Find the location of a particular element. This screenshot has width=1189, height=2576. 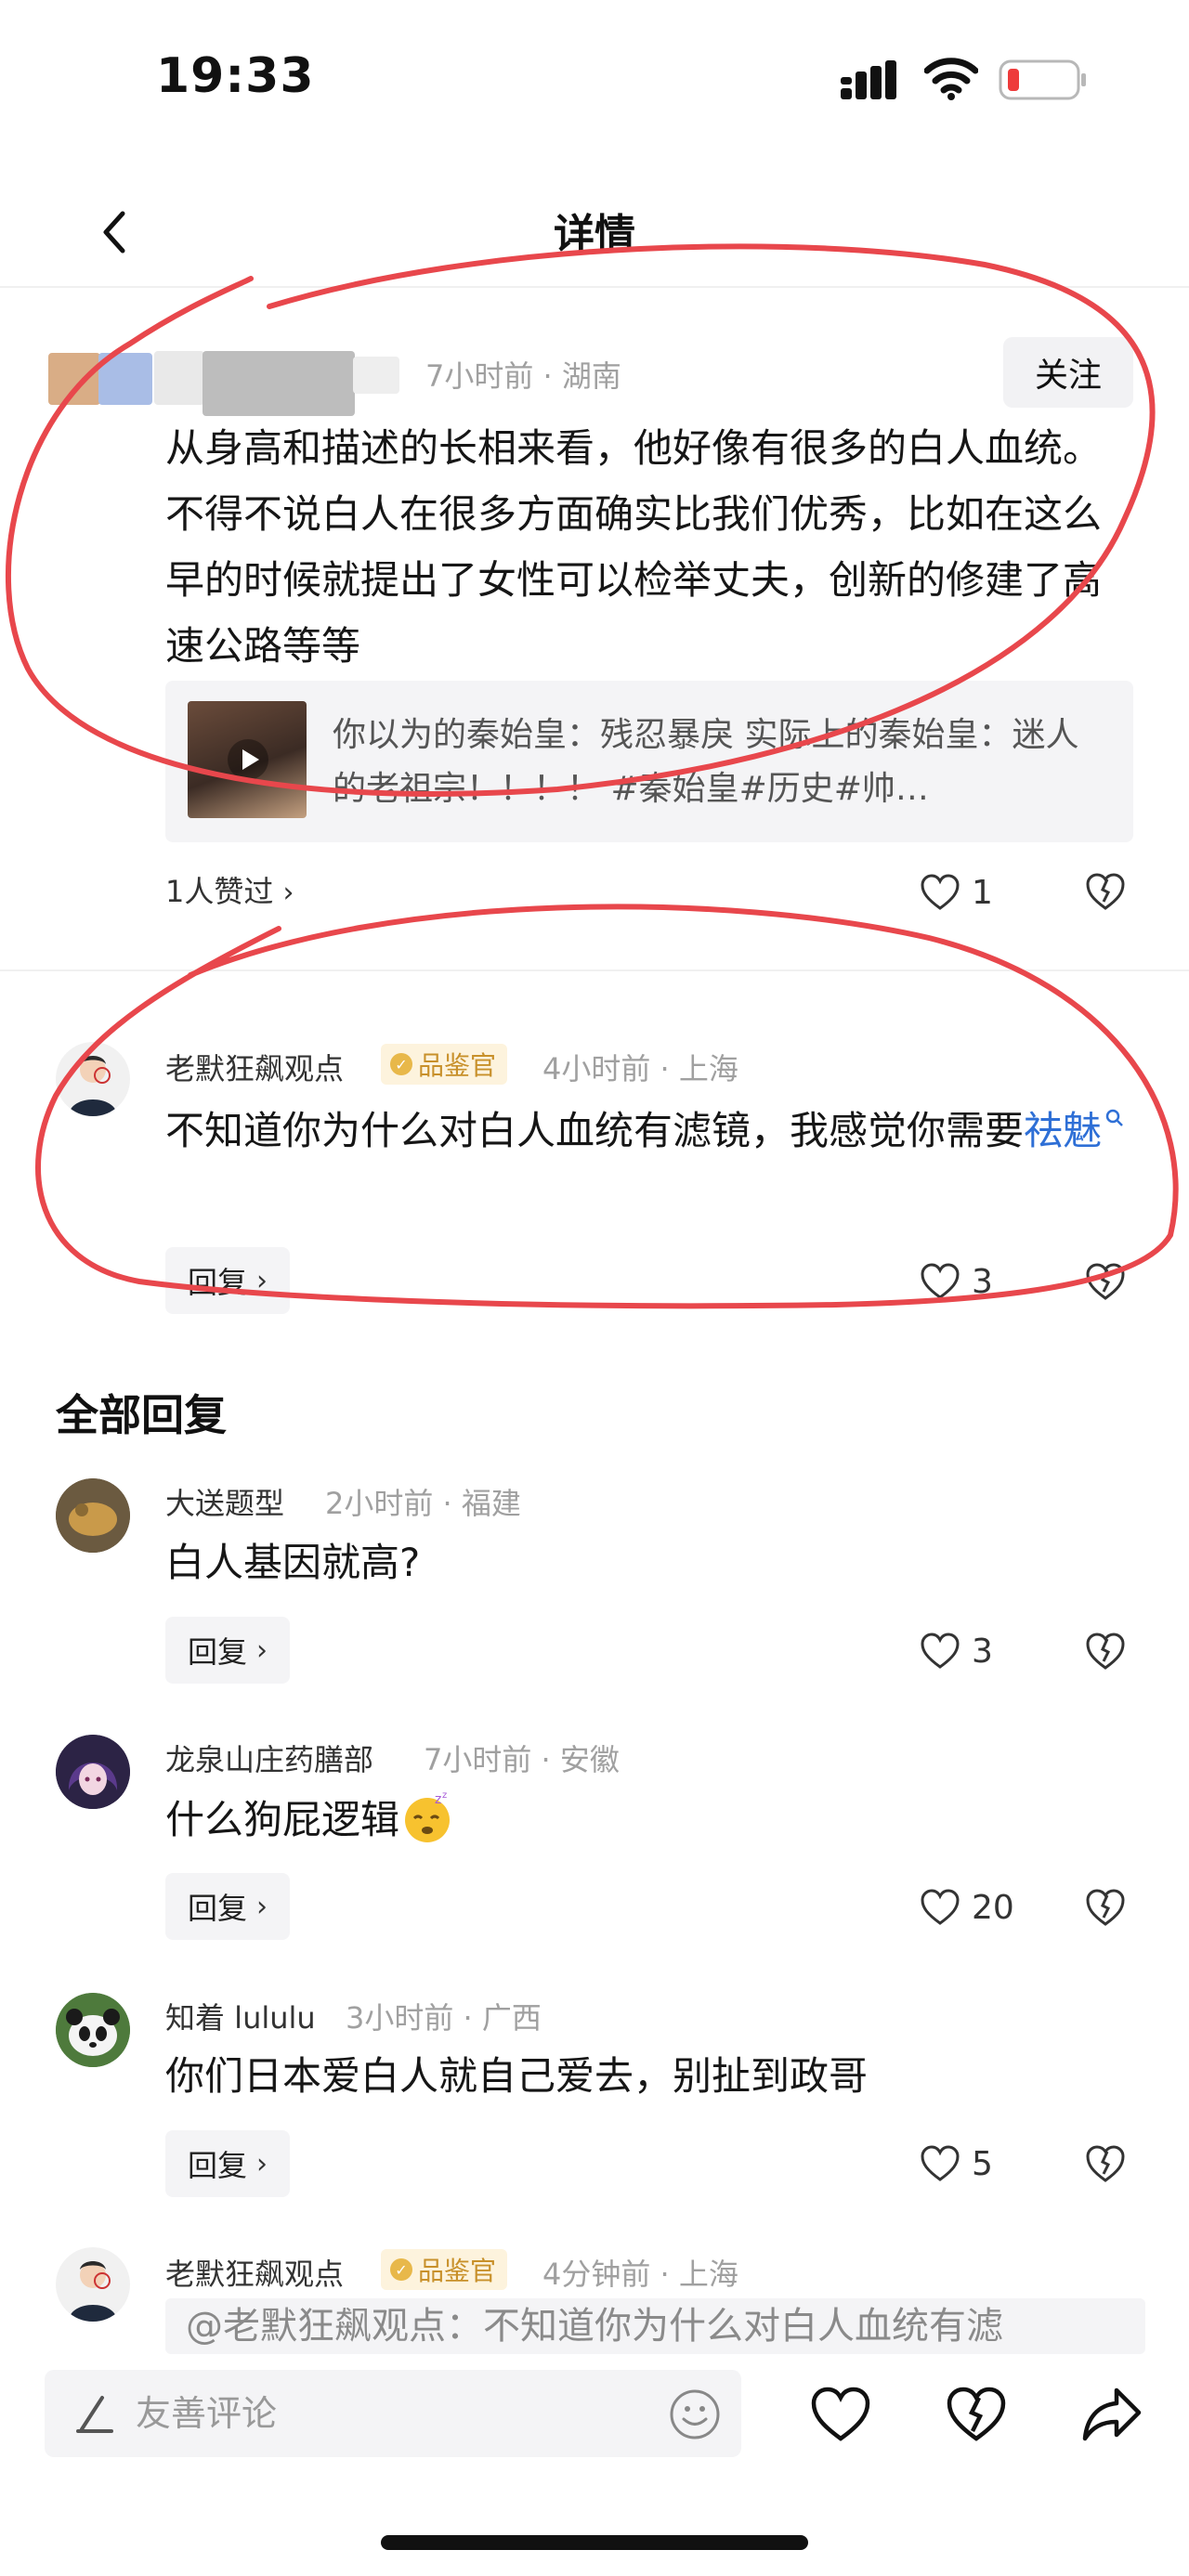

like-count: 20 is located at coordinates (993, 1907).